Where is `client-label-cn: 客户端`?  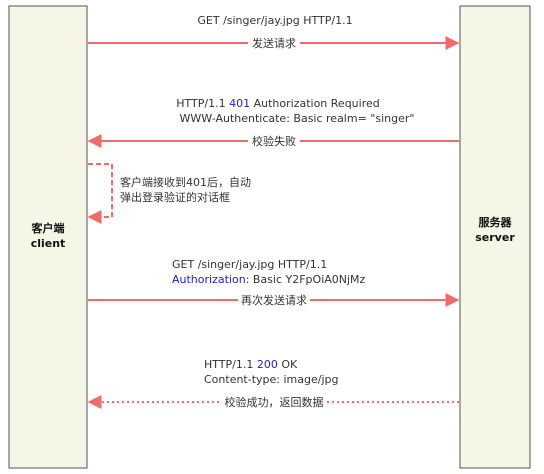
client-label-cn: 客户端 is located at coordinates (48, 228).